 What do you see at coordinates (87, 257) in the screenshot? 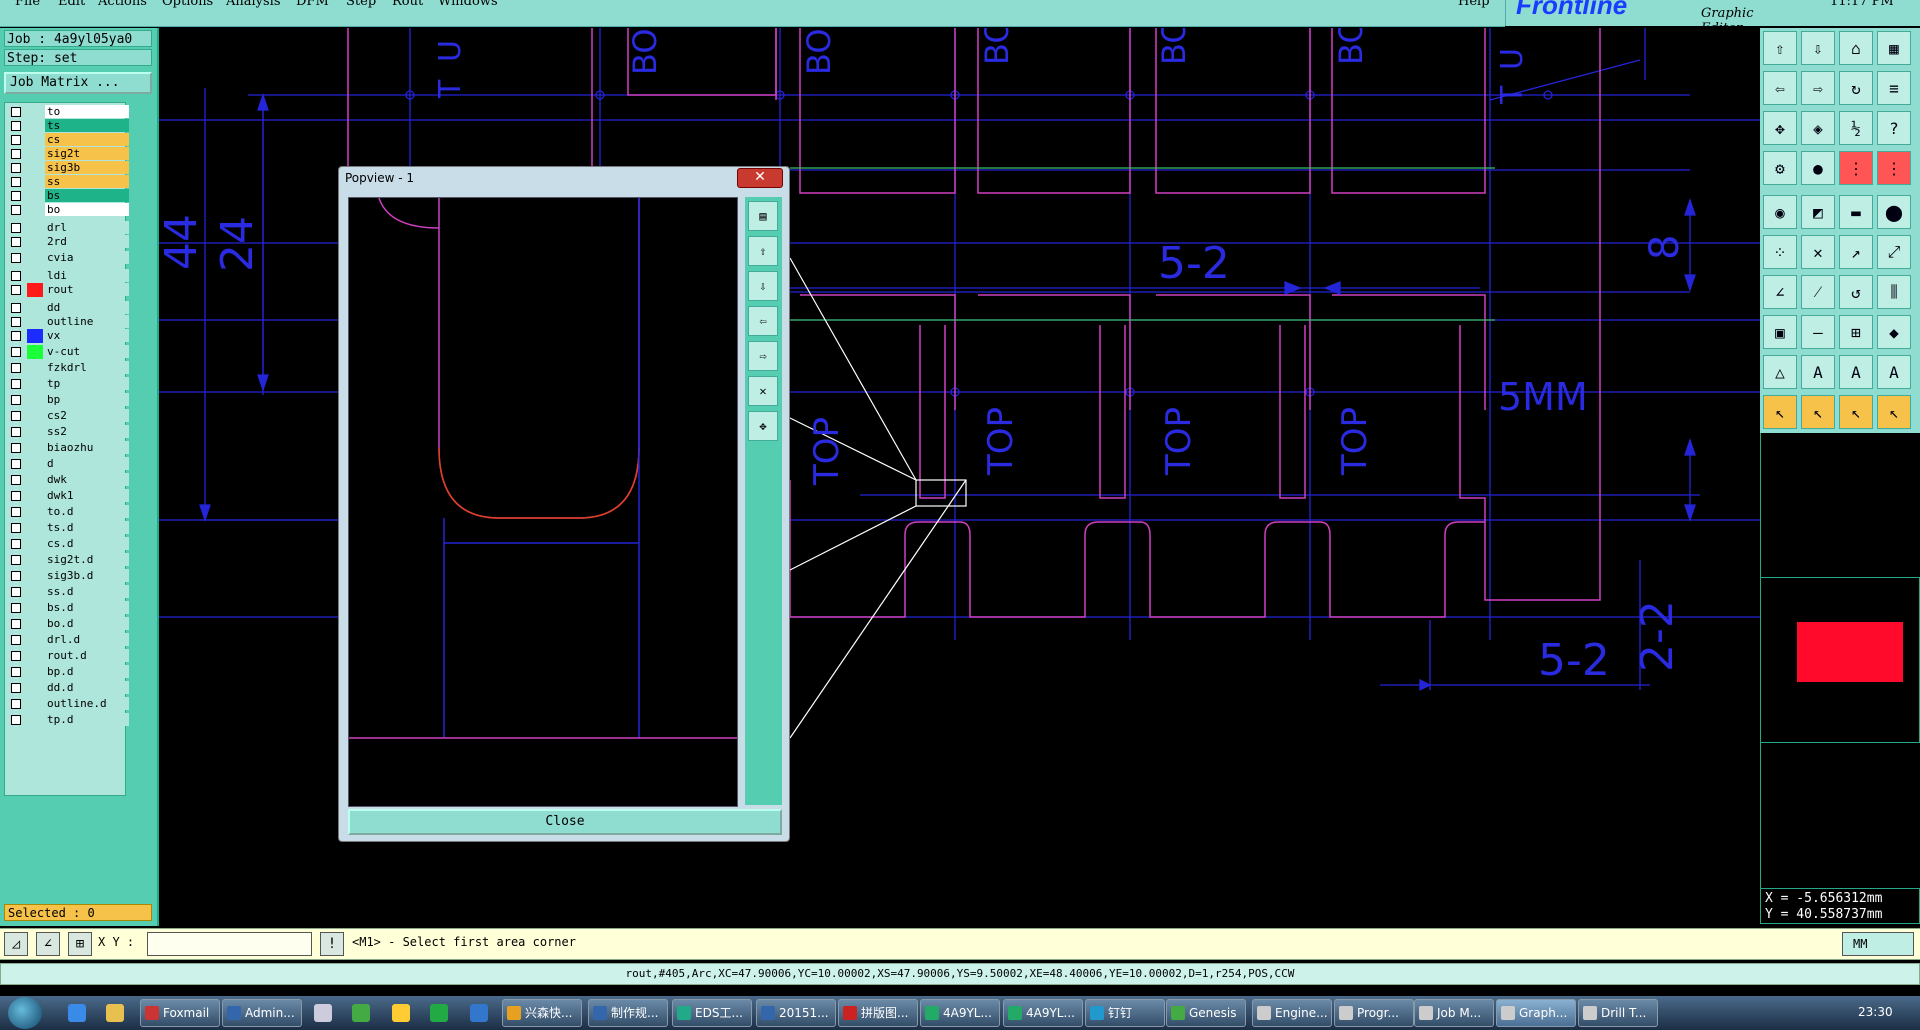
I see `layer-name: cvia` at bounding box center [87, 257].